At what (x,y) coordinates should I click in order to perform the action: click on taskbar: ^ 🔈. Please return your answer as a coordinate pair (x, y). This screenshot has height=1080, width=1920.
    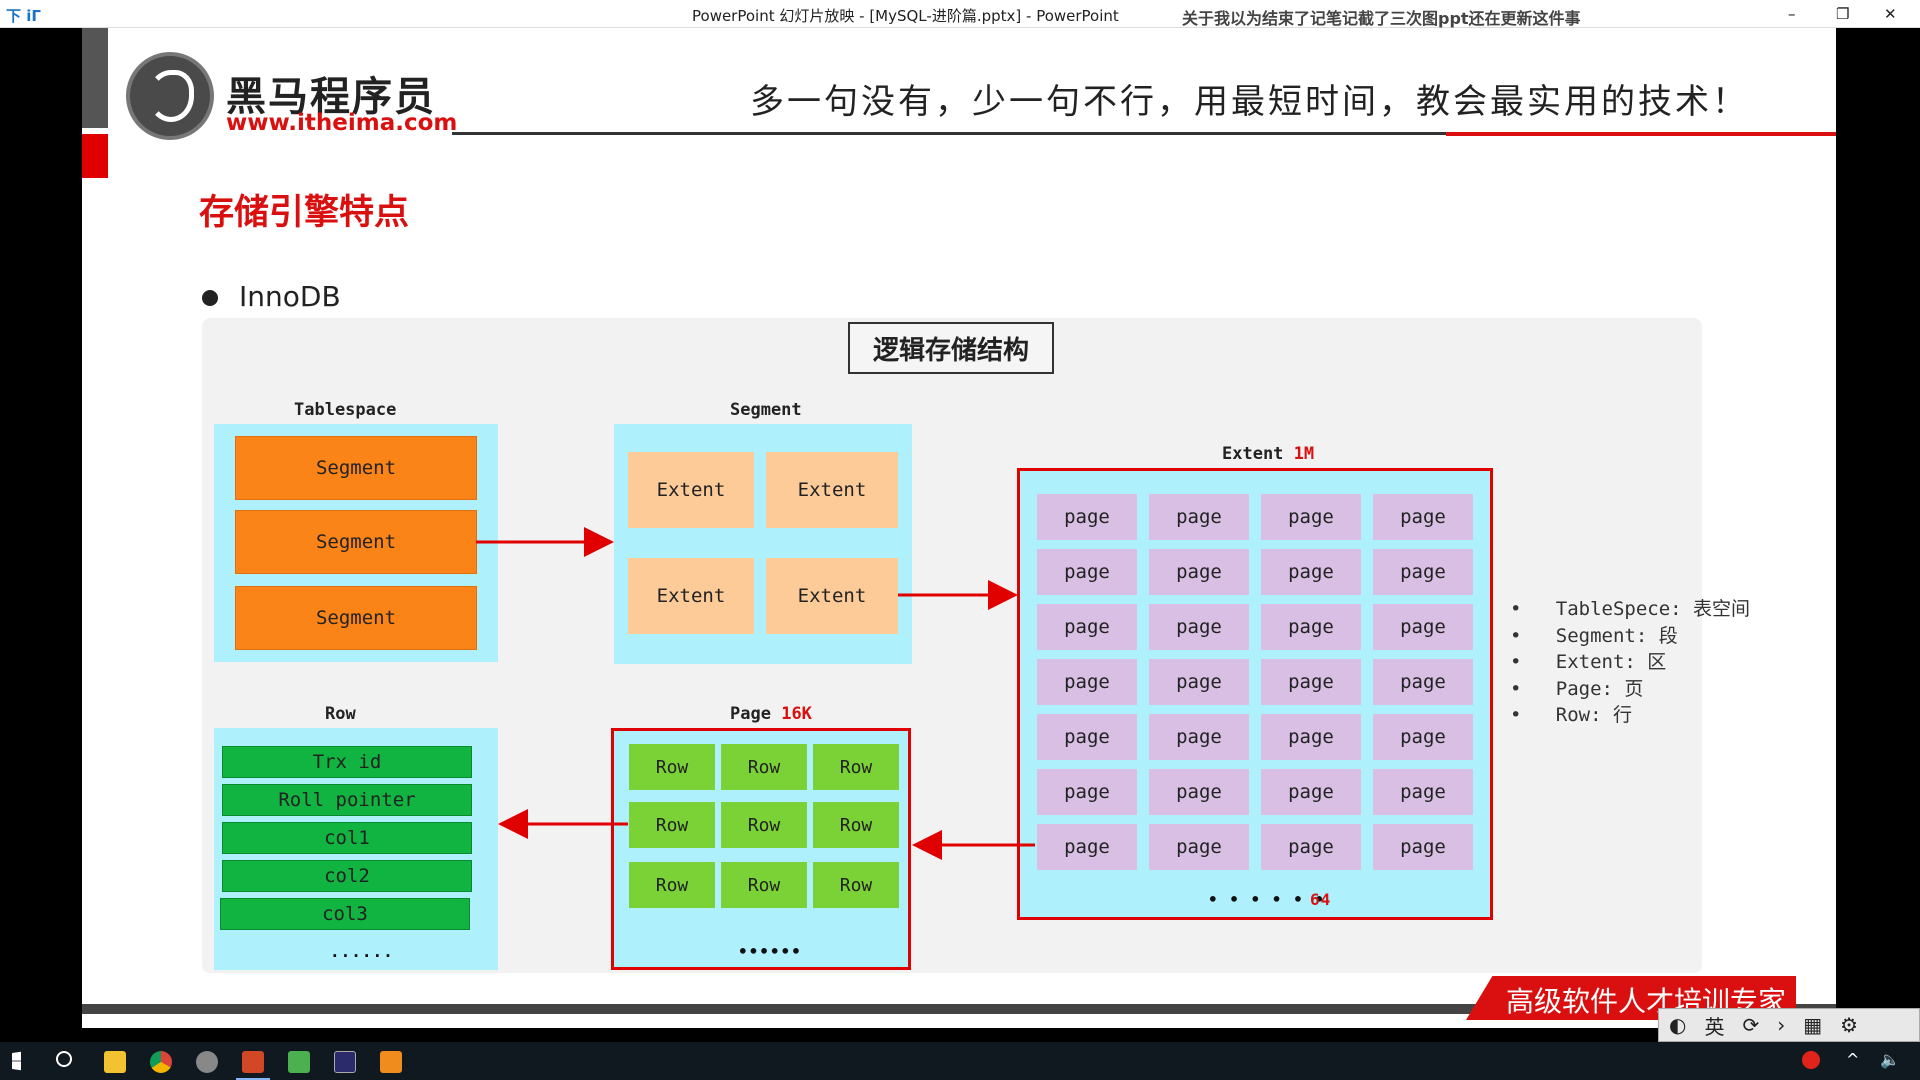
    Looking at the image, I should click on (960, 1061).